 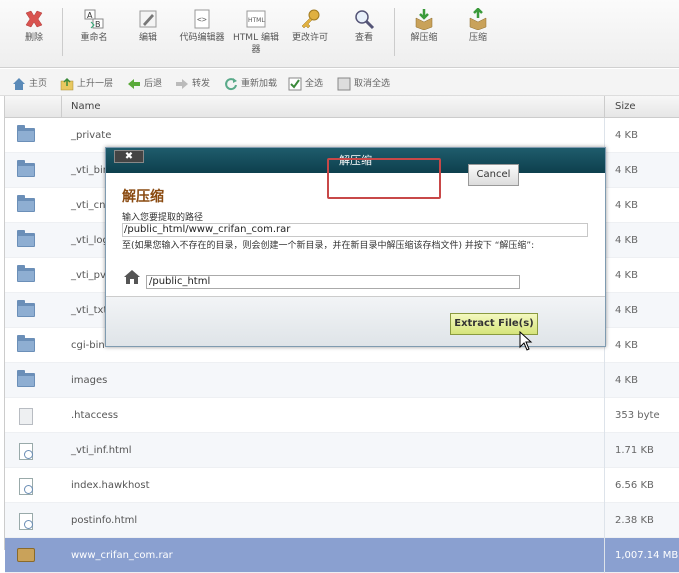 I want to click on file-name: _vti_log, so click(x=90, y=240).